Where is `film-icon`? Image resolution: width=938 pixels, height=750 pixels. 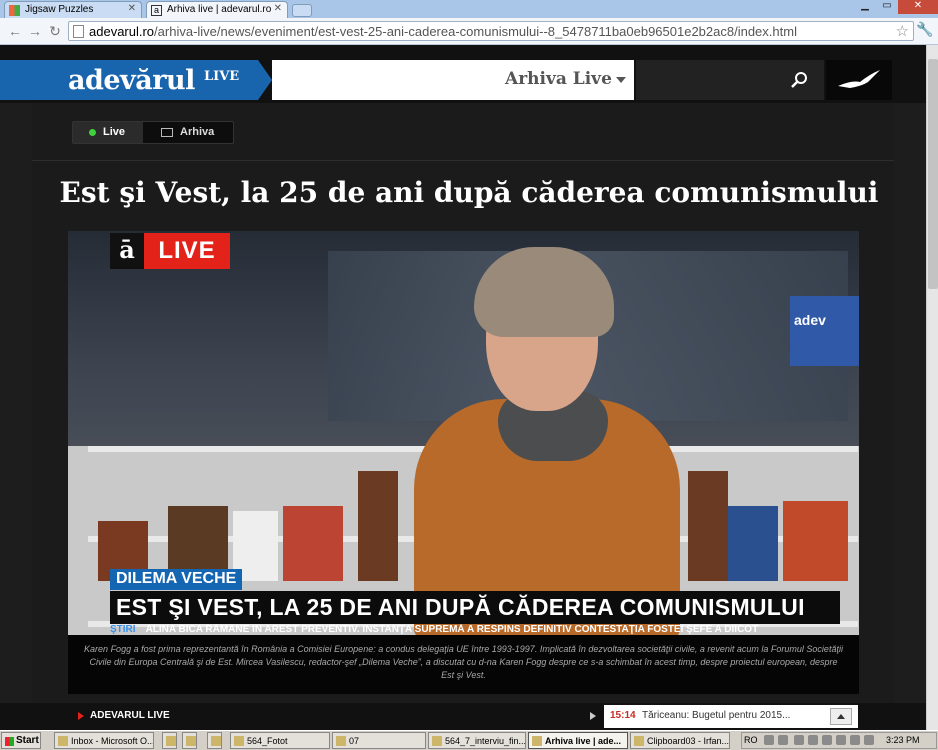
film-icon is located at coordinates (167, 132).